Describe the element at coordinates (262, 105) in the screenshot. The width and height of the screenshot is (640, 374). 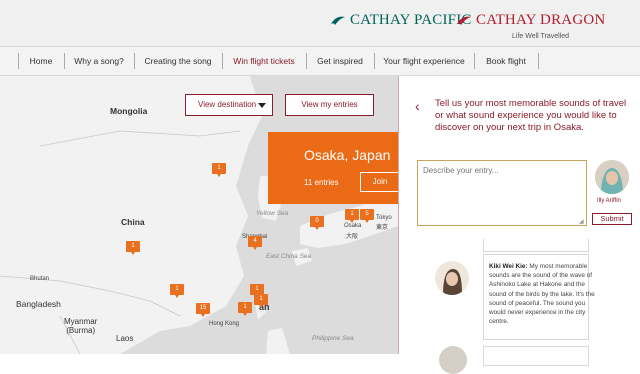
I see `caret-down-icon` at that location.